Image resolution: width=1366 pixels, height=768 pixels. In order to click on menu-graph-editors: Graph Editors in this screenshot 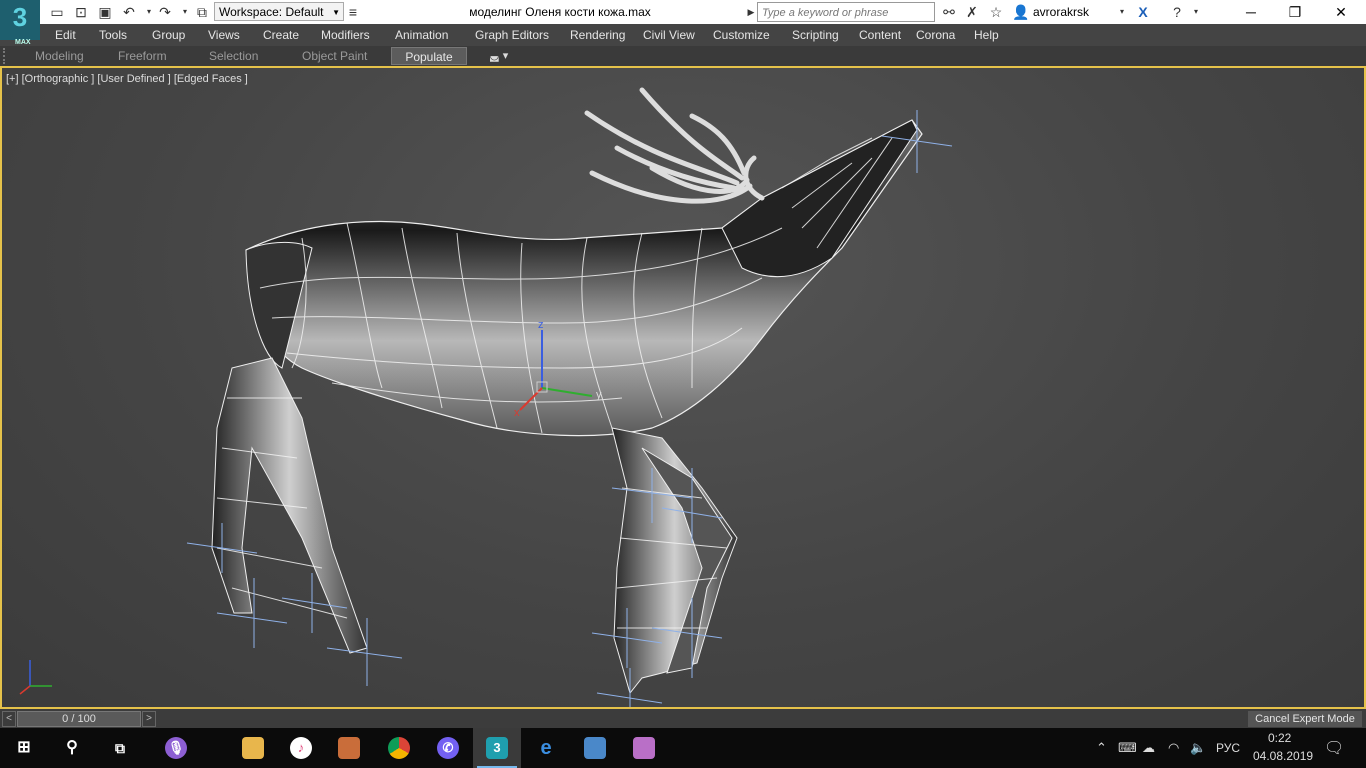, I will do `click(512, 35)`.